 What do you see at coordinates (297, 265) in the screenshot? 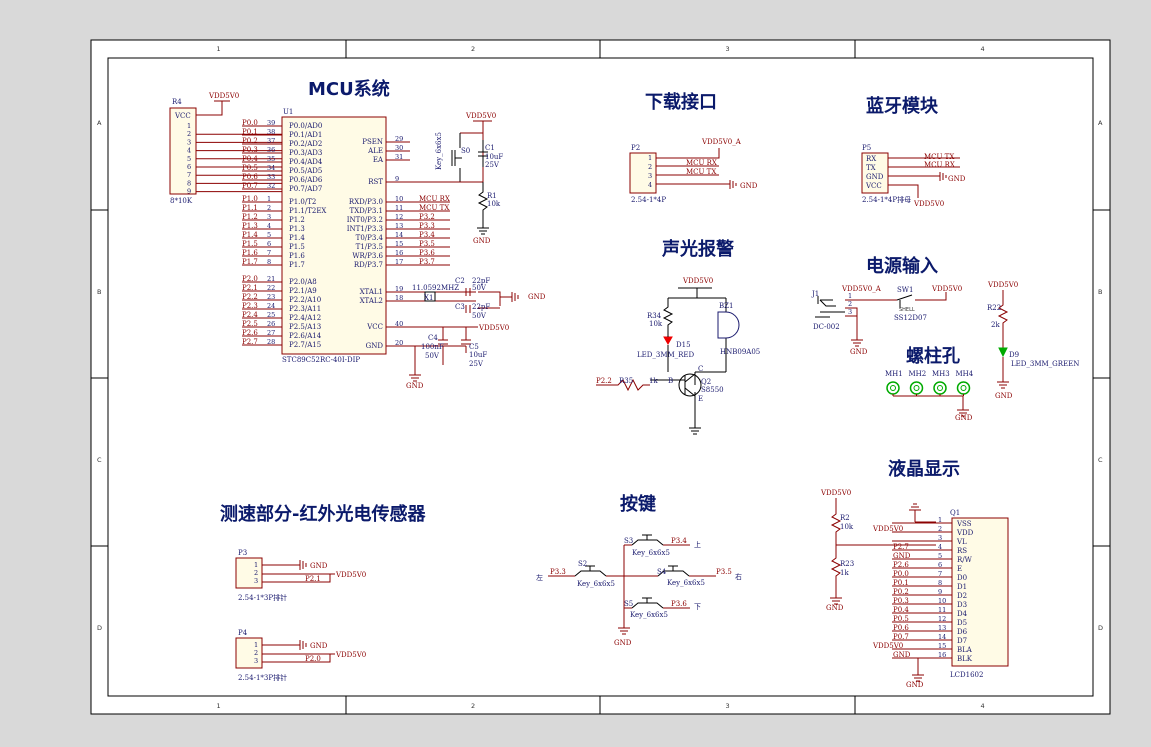
I see `u1-left-name: P1.7` at bounding box center [297, 265].